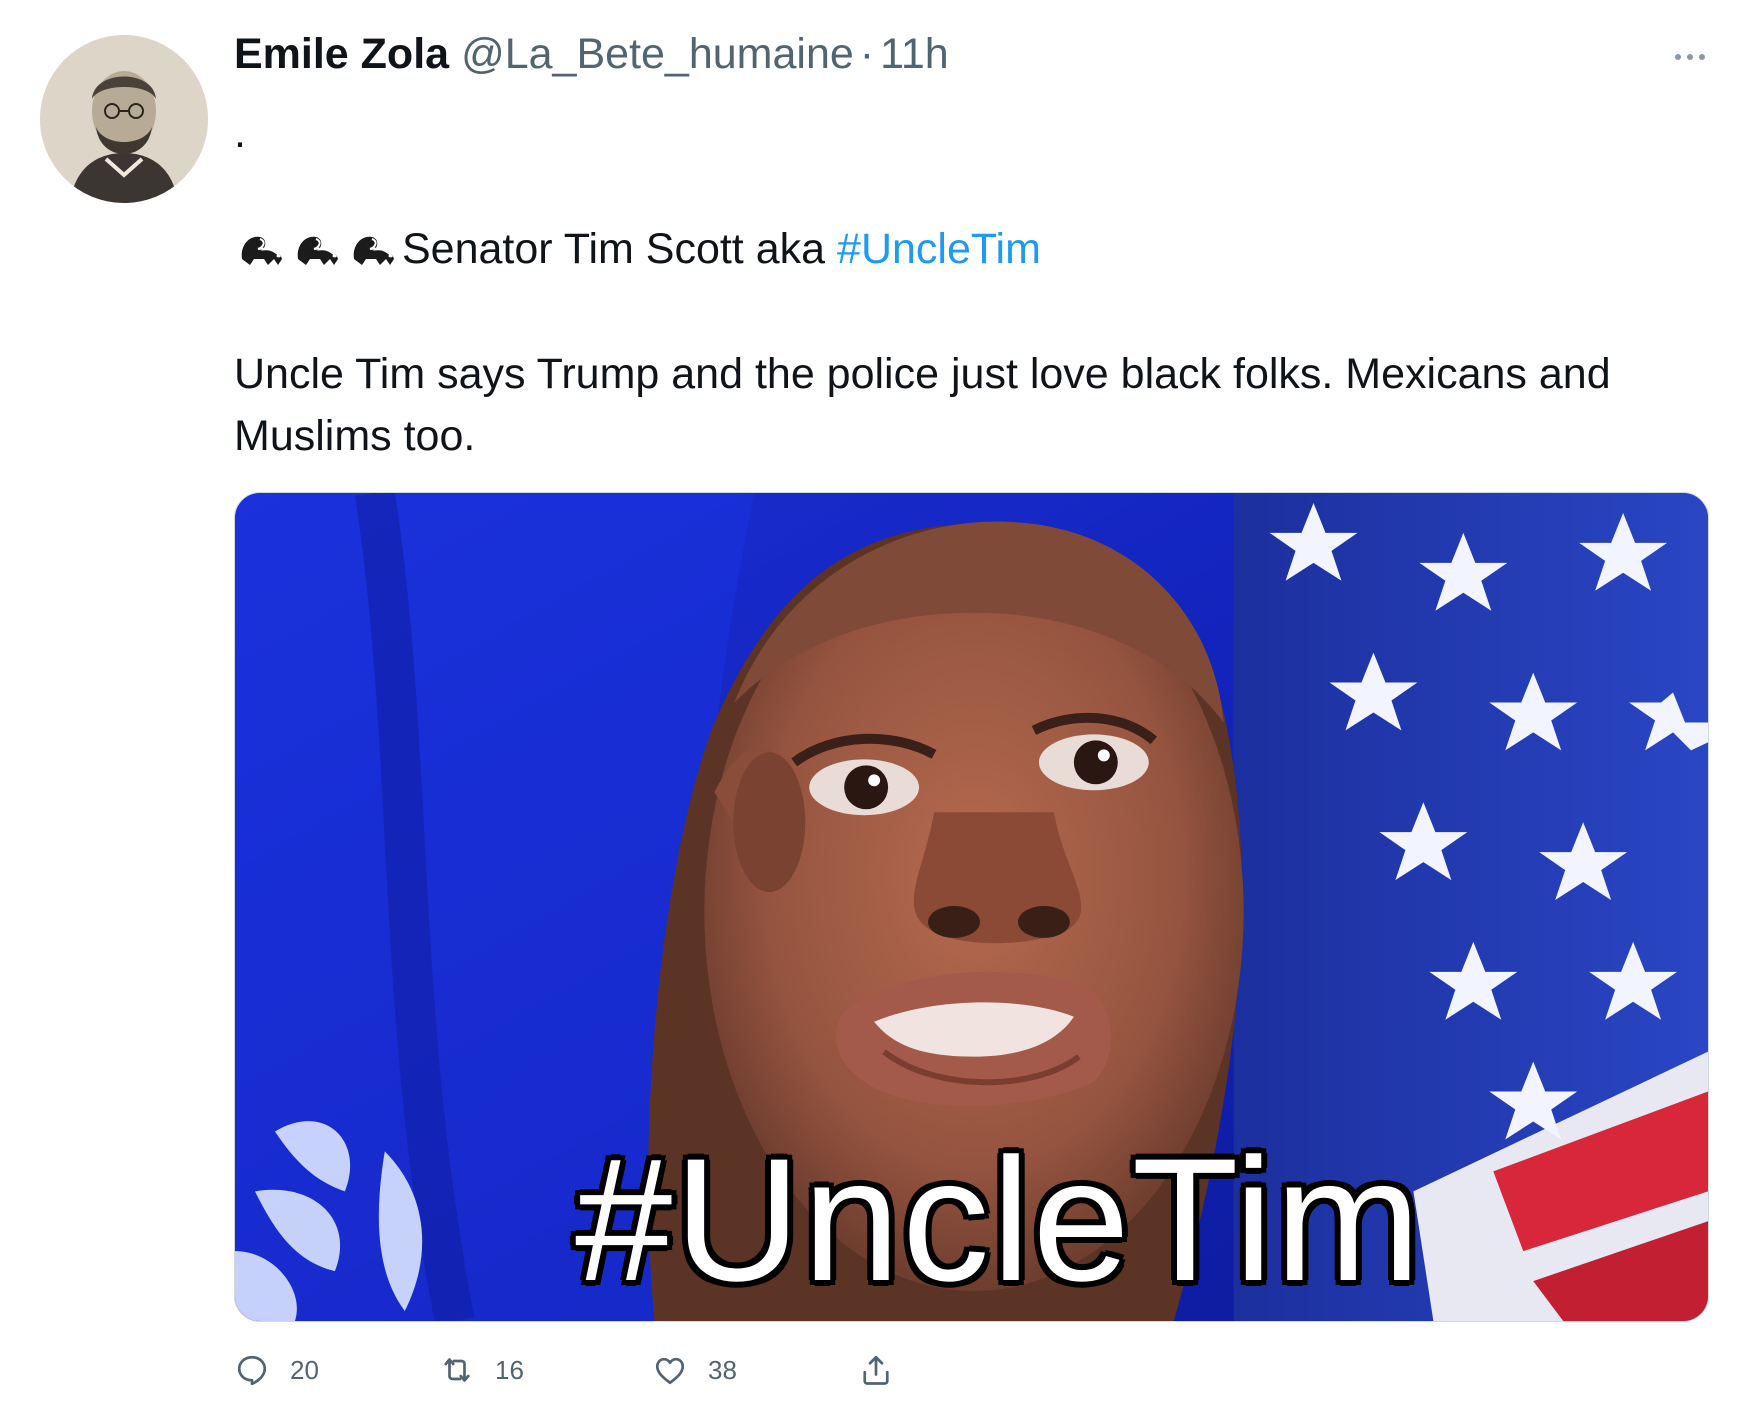 The width and height of the screenshot is (1745, 1407). I want to click on like-count: 38, so click(722, 1369).